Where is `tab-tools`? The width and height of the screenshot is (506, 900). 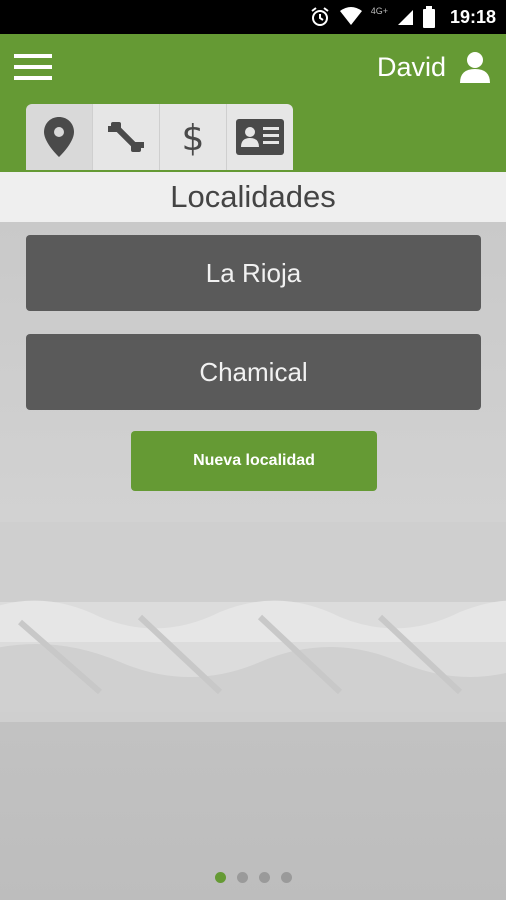
tab-tools is located at coordinates (126, 137).